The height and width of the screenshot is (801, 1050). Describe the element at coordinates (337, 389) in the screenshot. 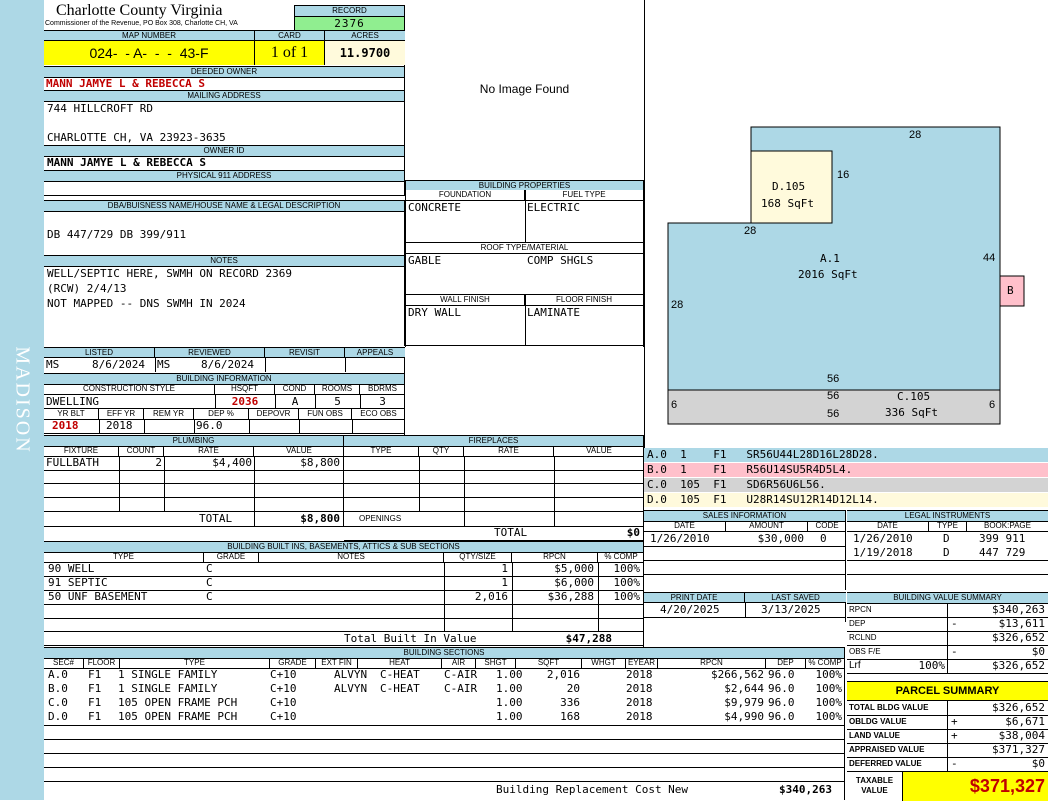

I see `rooms-label: ROOMS` at that location.